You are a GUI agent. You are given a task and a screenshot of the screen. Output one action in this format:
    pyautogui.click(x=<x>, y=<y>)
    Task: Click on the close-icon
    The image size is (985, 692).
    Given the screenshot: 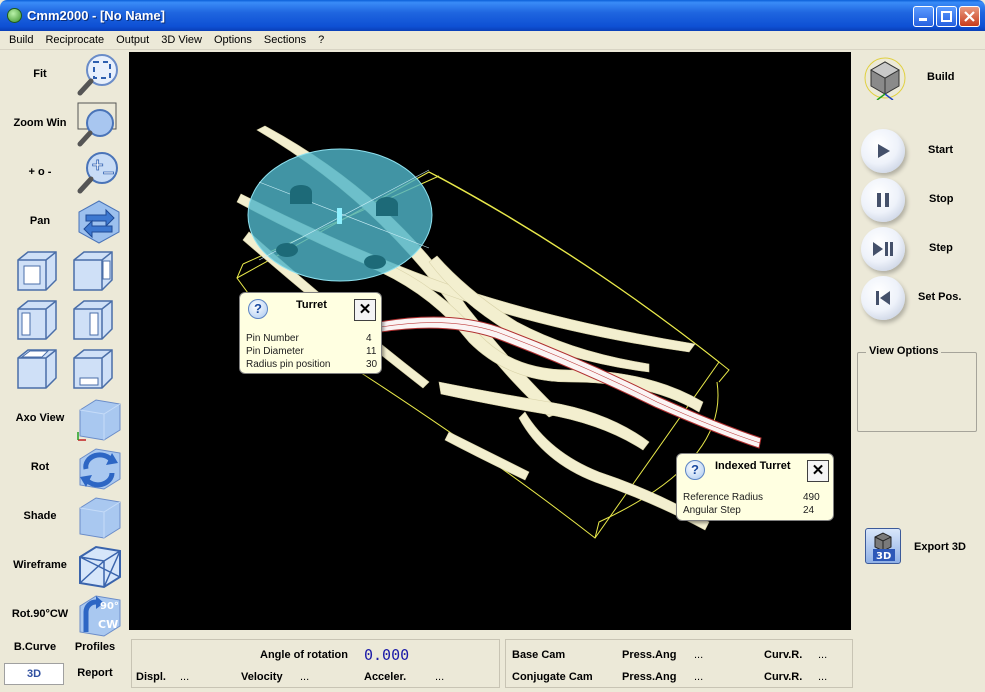 What is the action you would take?
    pyautogui.click(x=969, y=16)
    